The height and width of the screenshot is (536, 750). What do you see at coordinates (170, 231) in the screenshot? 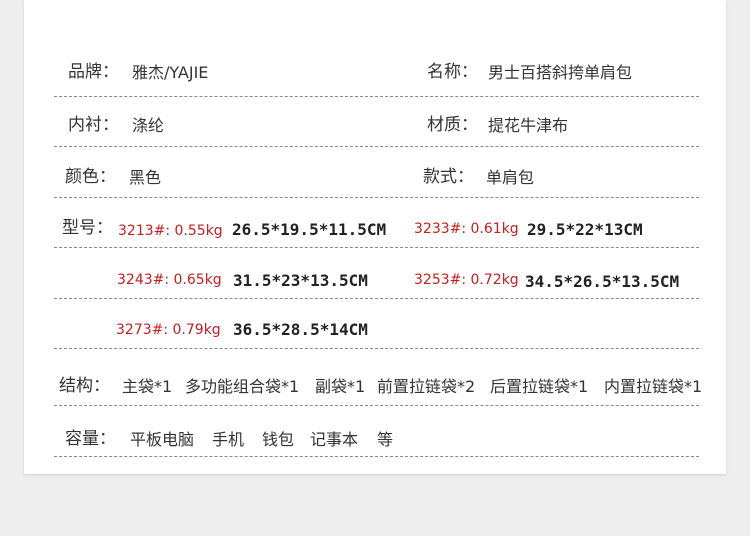
I see `model-code: 3213#: 0.55kg` at bounding box center [170, 231].